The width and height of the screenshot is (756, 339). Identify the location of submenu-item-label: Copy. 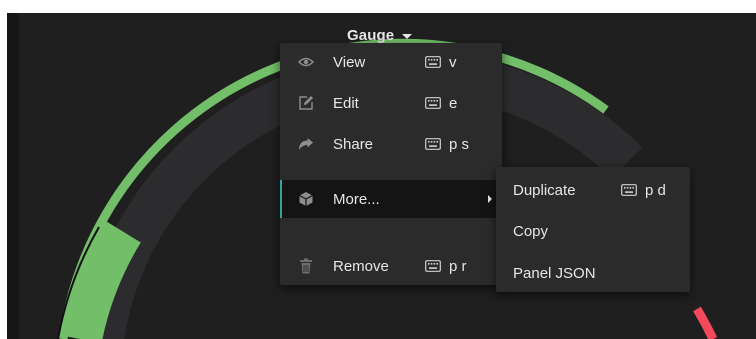
(531, 231).